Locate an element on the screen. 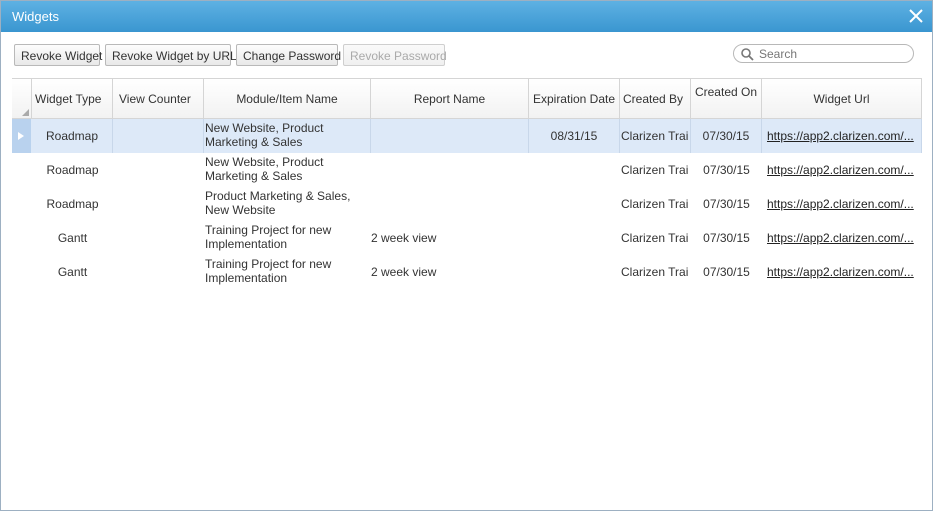 The width and height of the screenshot is (933, 511). column-header-view-counter: View Counter is located at coordinates (158, 98).